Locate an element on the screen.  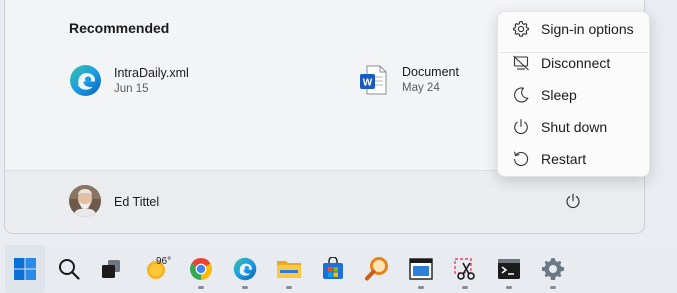
recommended-item-date: Jun 15 is located at coordinates (131, 88).